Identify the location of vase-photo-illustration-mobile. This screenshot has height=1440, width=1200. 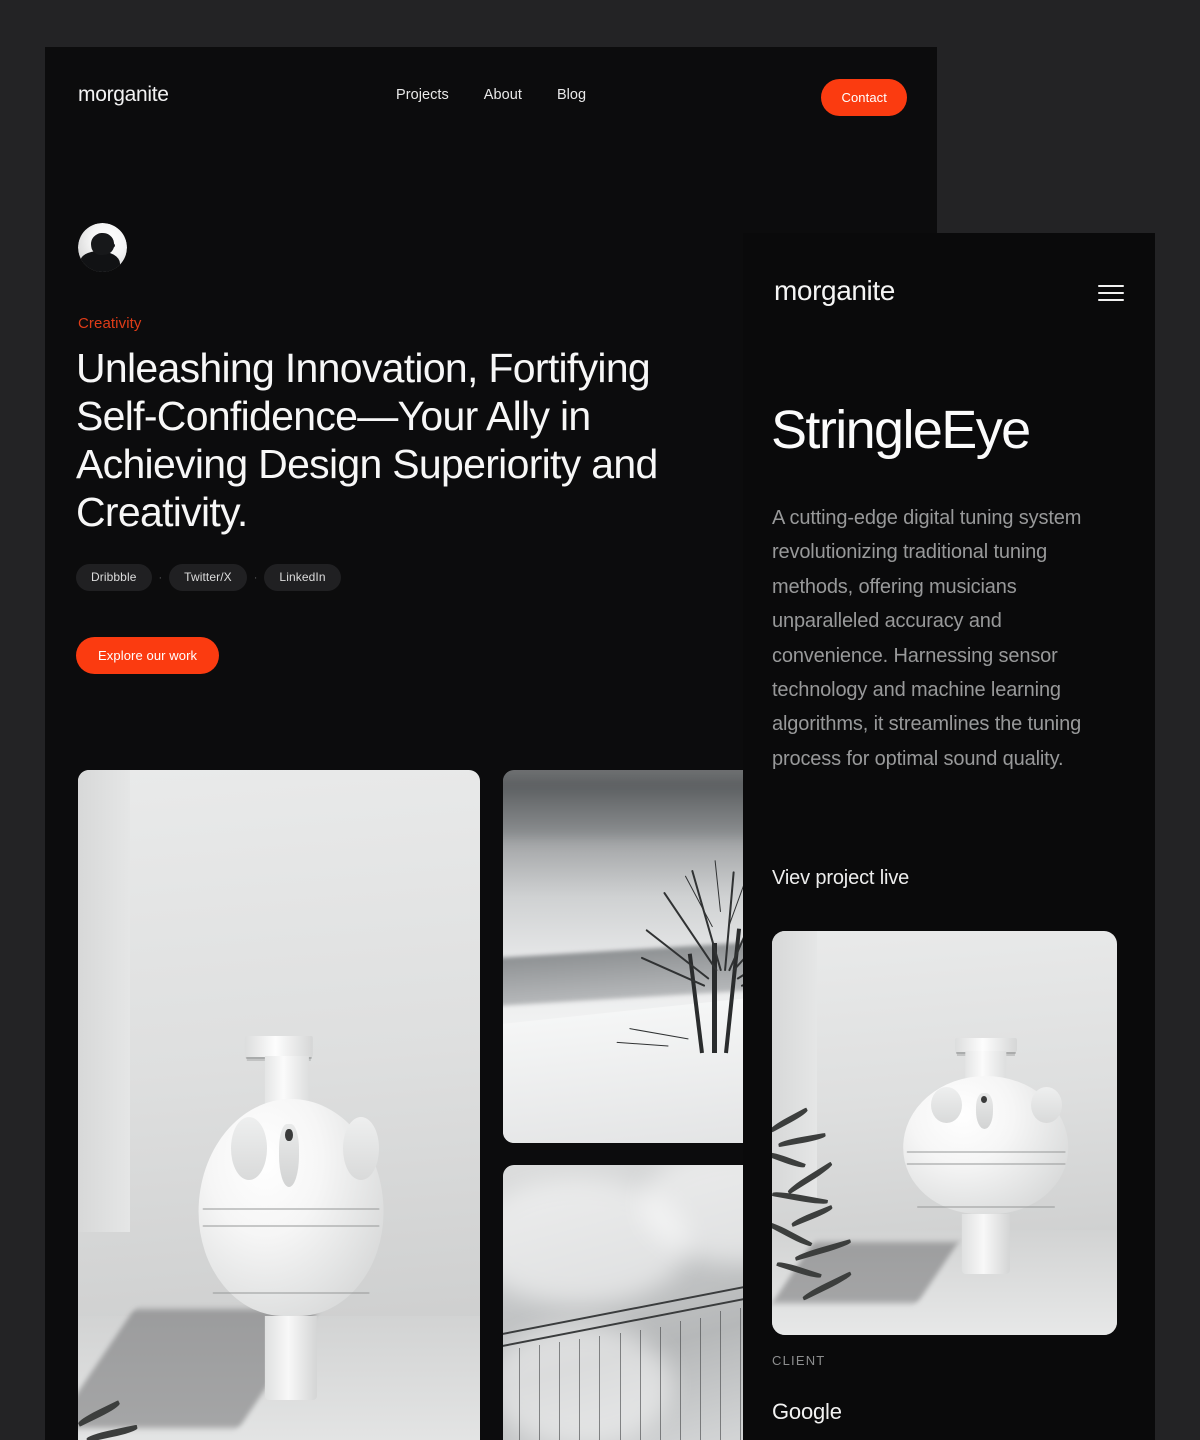
(944, 1133).